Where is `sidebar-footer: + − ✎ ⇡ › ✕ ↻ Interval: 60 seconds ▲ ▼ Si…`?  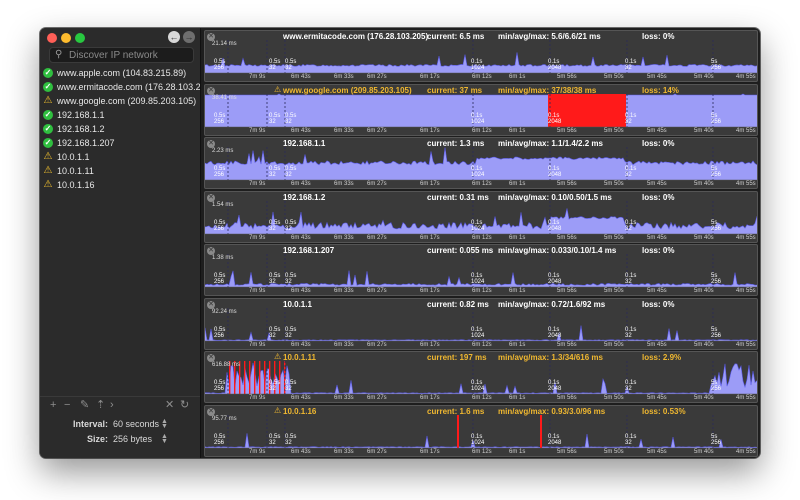
sidebar-footer: + − ✎ ⇡ › ✕ ↻ Interval: 60 seconds ▲ ▼ Si… is located at coordinates (120, 427).